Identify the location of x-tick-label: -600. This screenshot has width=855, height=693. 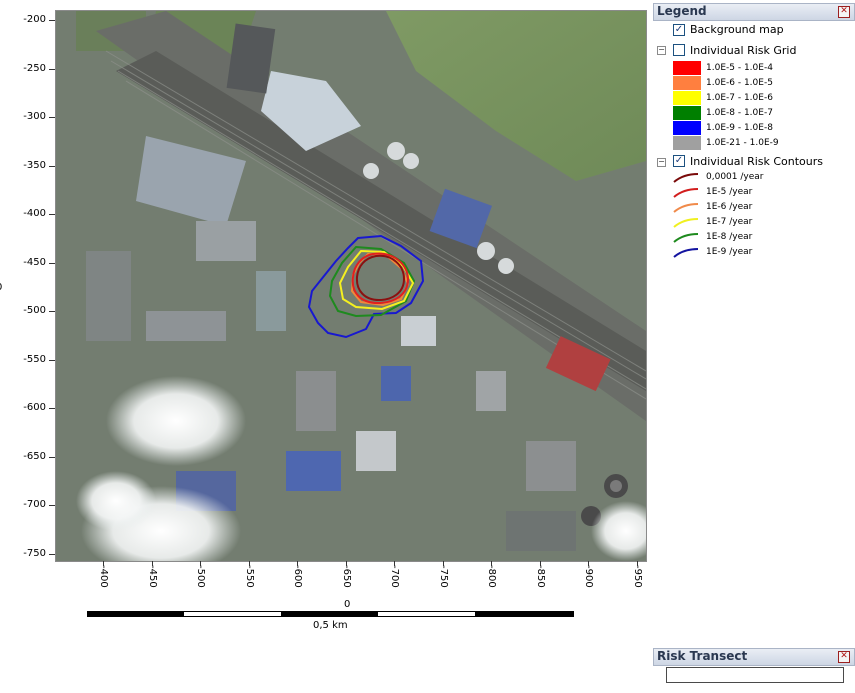
(297, 576).